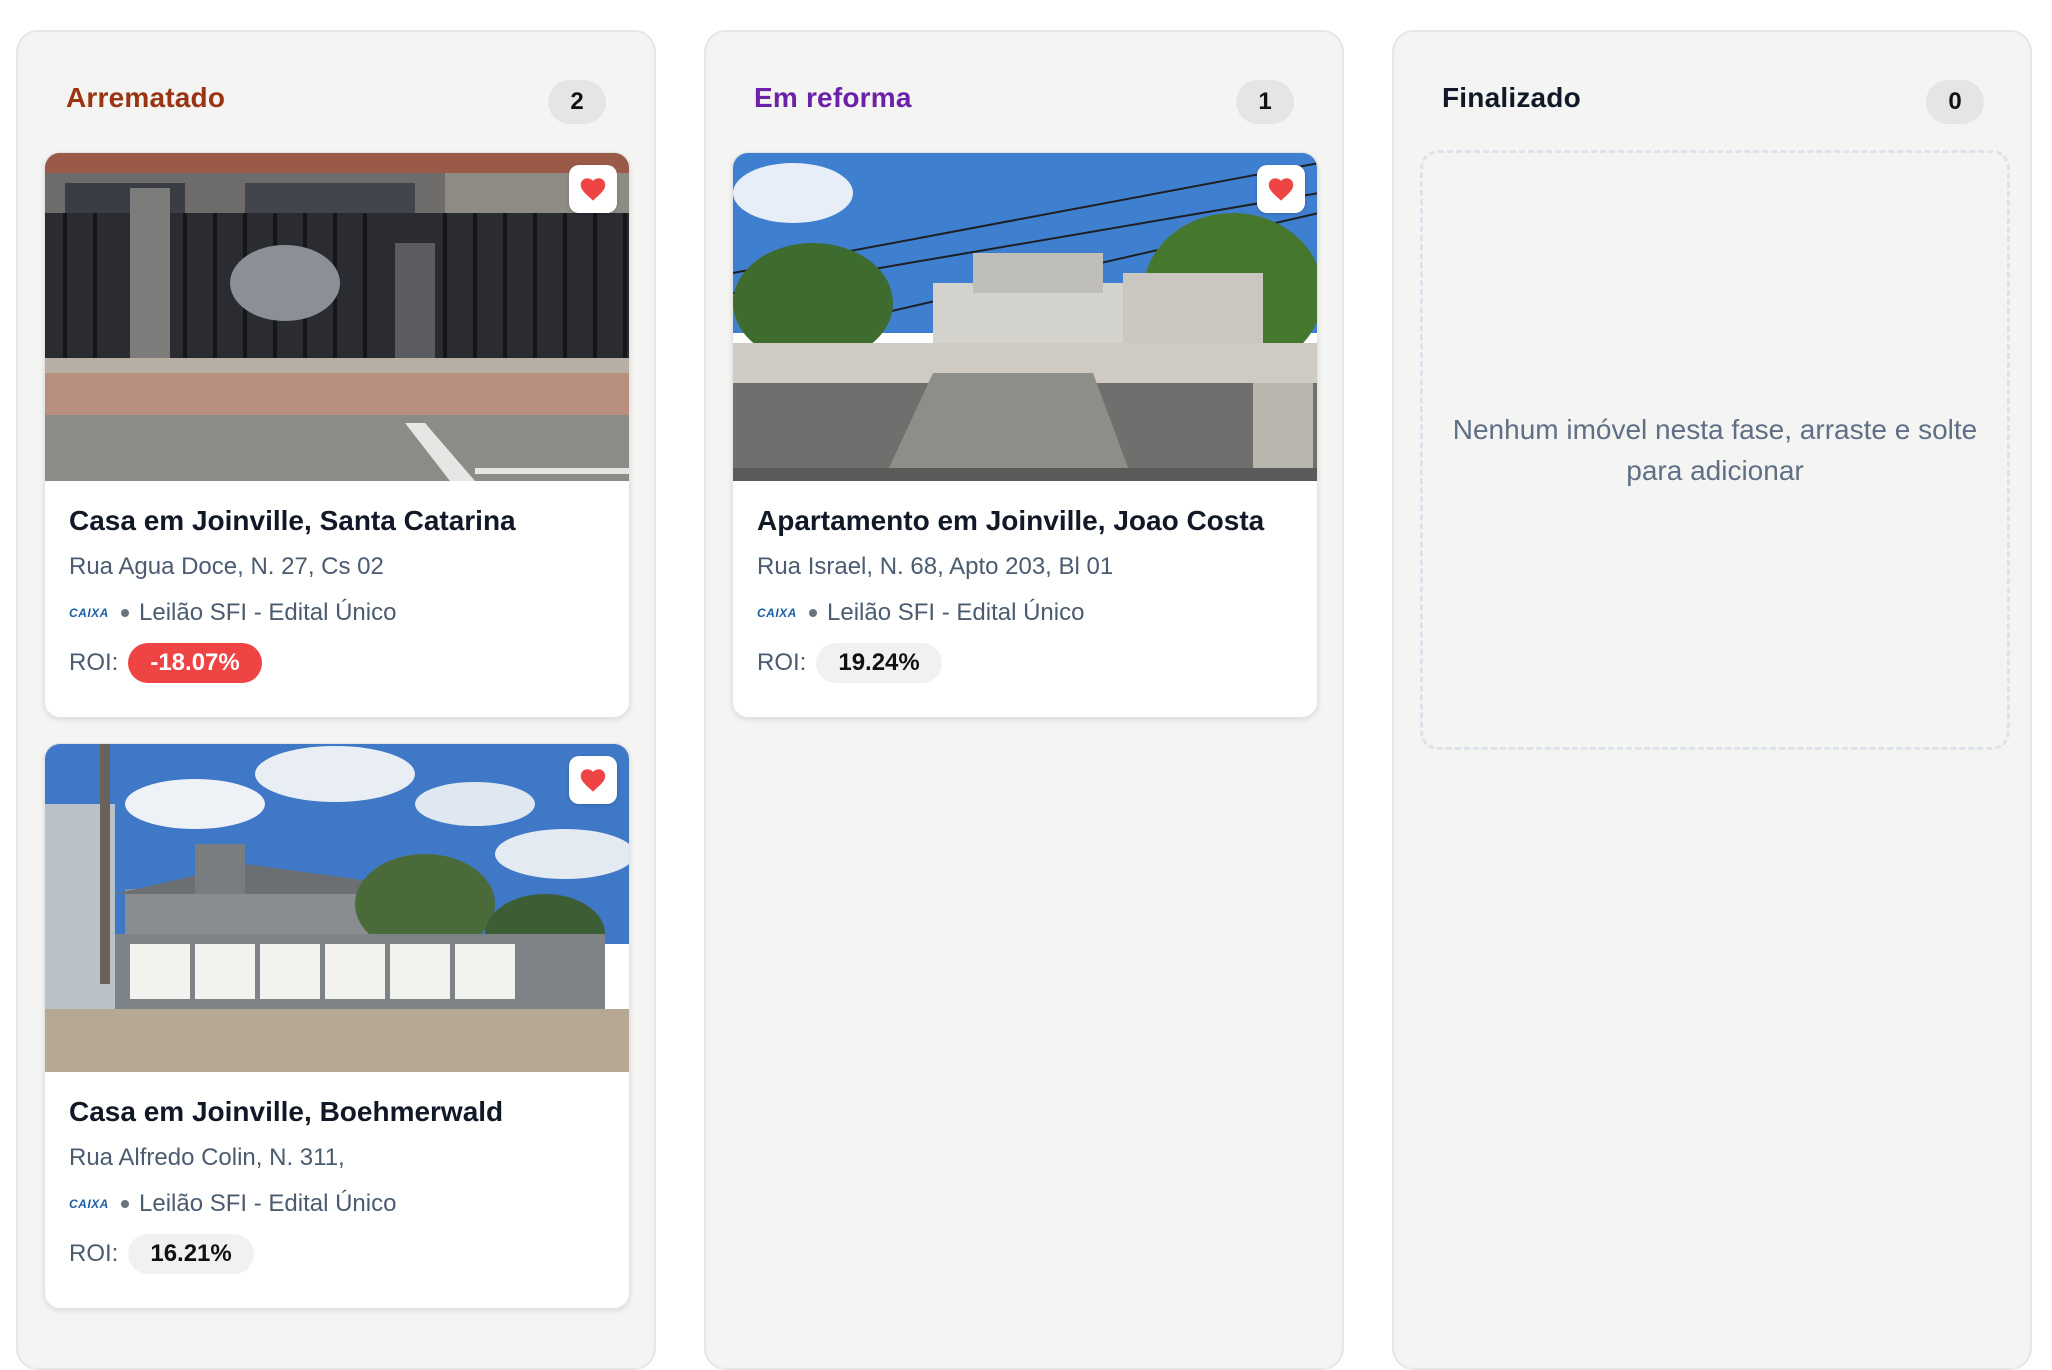  I want to click on roi-badge: 16.21%, so click(191, 1254).